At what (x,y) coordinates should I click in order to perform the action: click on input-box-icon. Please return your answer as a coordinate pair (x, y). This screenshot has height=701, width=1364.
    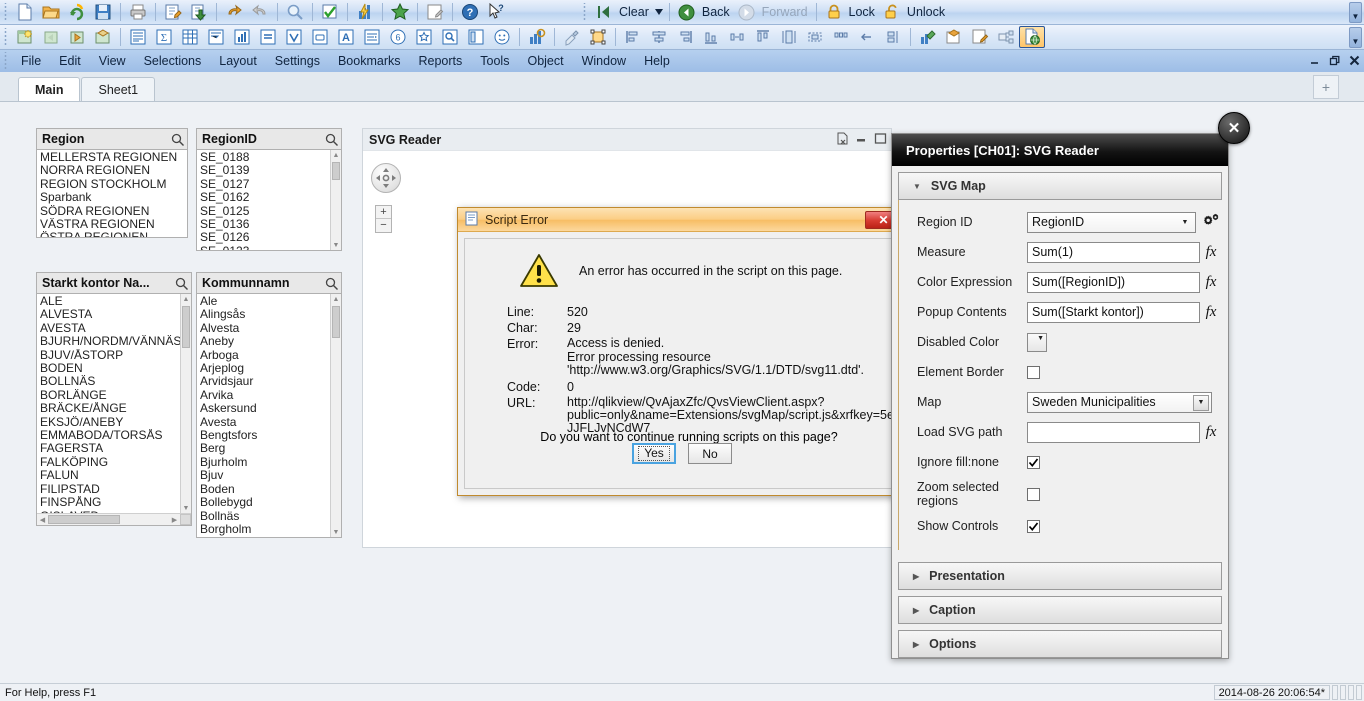
    Looking at the image, I should click on (320, 37).